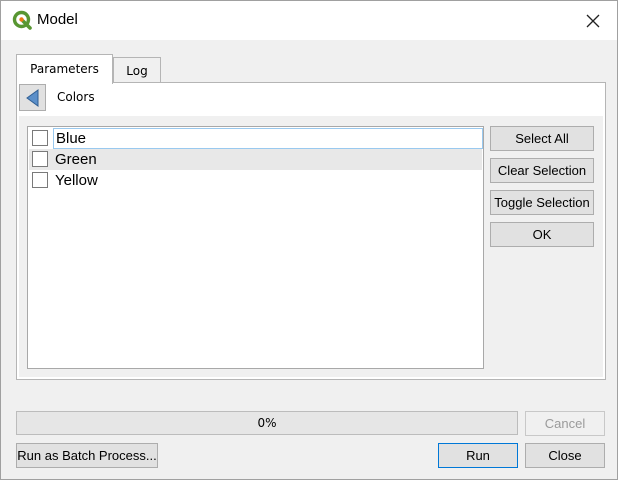  I want to click on option-label: Blue, so click(268, 138).